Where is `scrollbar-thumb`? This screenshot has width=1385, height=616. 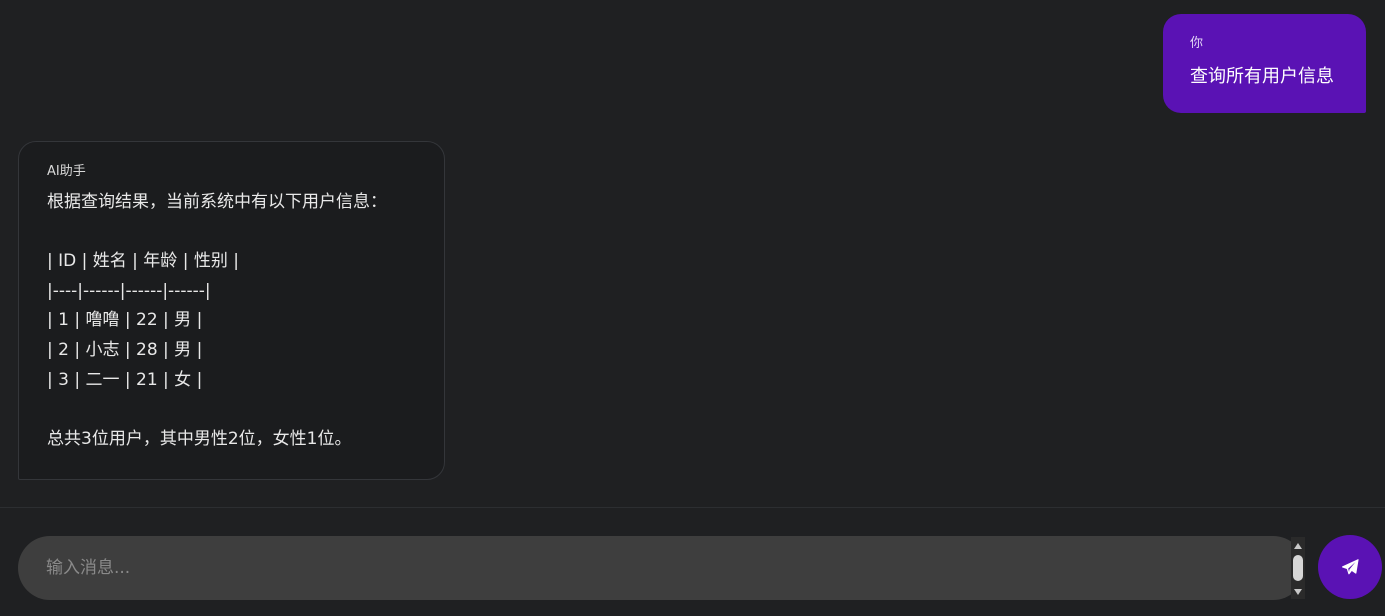 scrollbar-thumb is located at coordinates (1298, 568).